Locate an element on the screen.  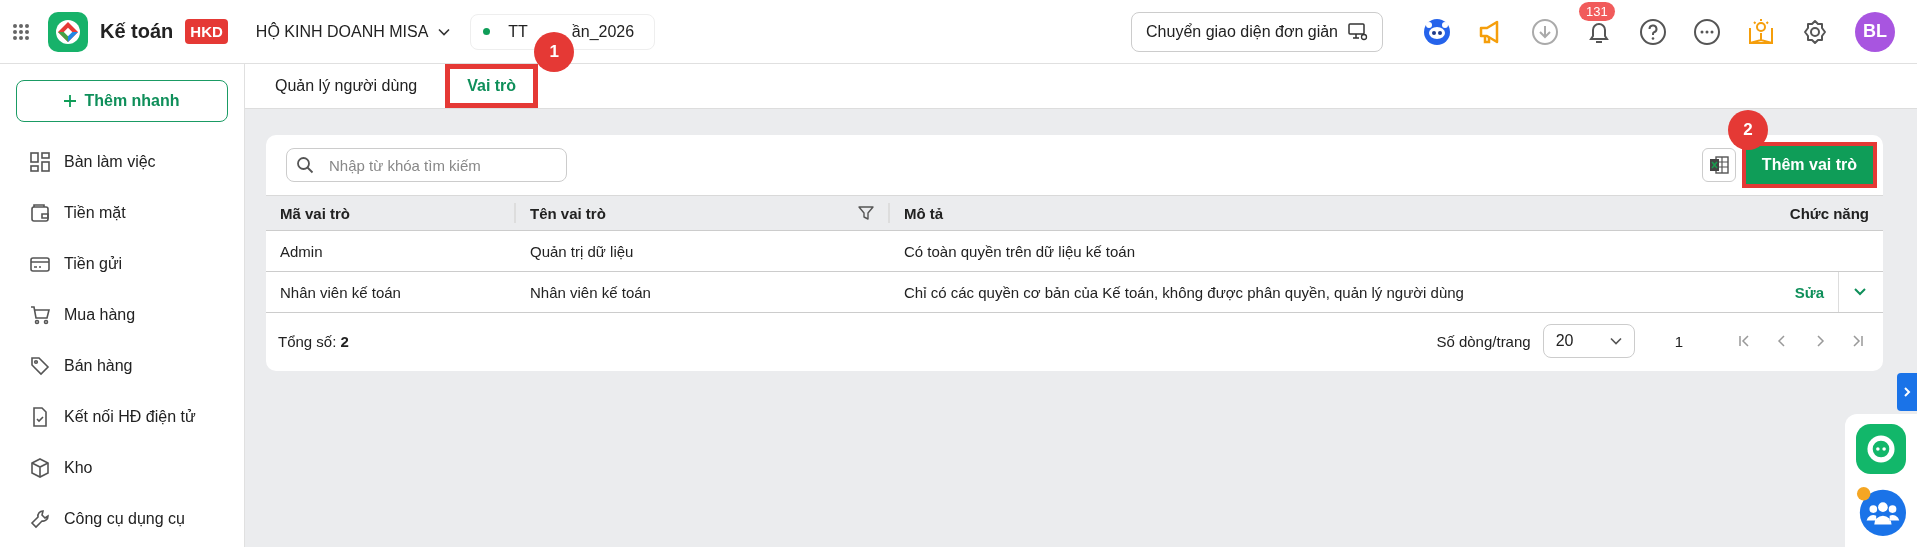
dashboard-icon is located at coordinates (40, 161).